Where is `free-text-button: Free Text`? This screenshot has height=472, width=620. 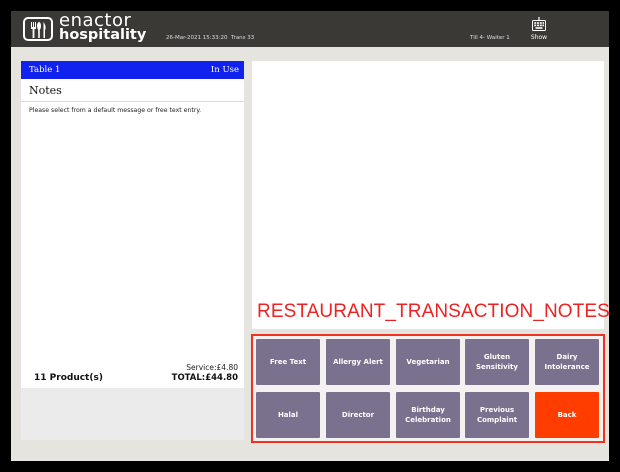
free-text-button: Free Text is located at coordinates (288, 362).